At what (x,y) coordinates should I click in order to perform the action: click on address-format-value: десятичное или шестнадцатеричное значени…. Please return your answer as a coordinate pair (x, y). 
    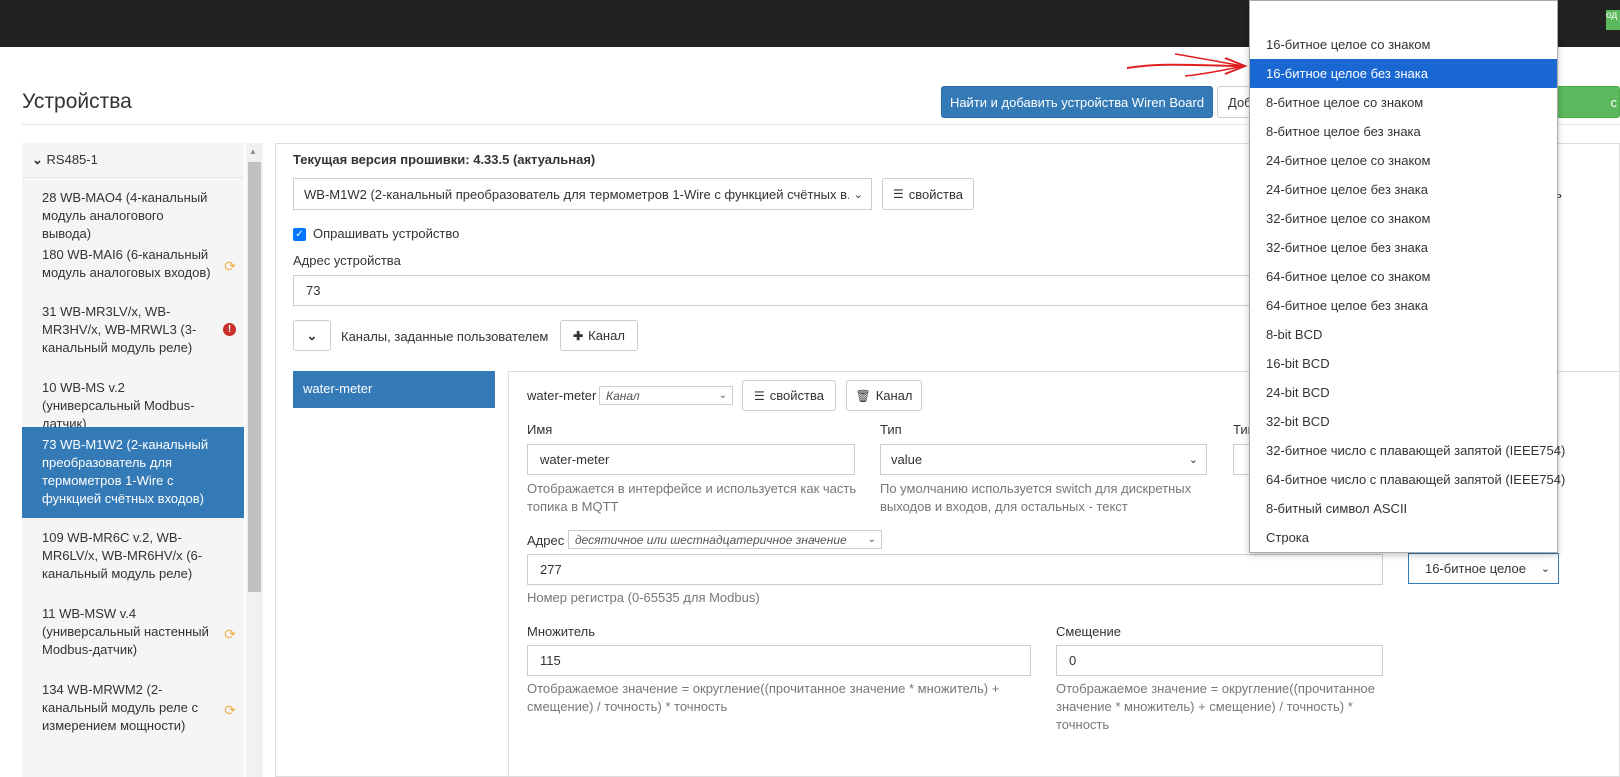
    Looking at the image, I should click on (711, 539).